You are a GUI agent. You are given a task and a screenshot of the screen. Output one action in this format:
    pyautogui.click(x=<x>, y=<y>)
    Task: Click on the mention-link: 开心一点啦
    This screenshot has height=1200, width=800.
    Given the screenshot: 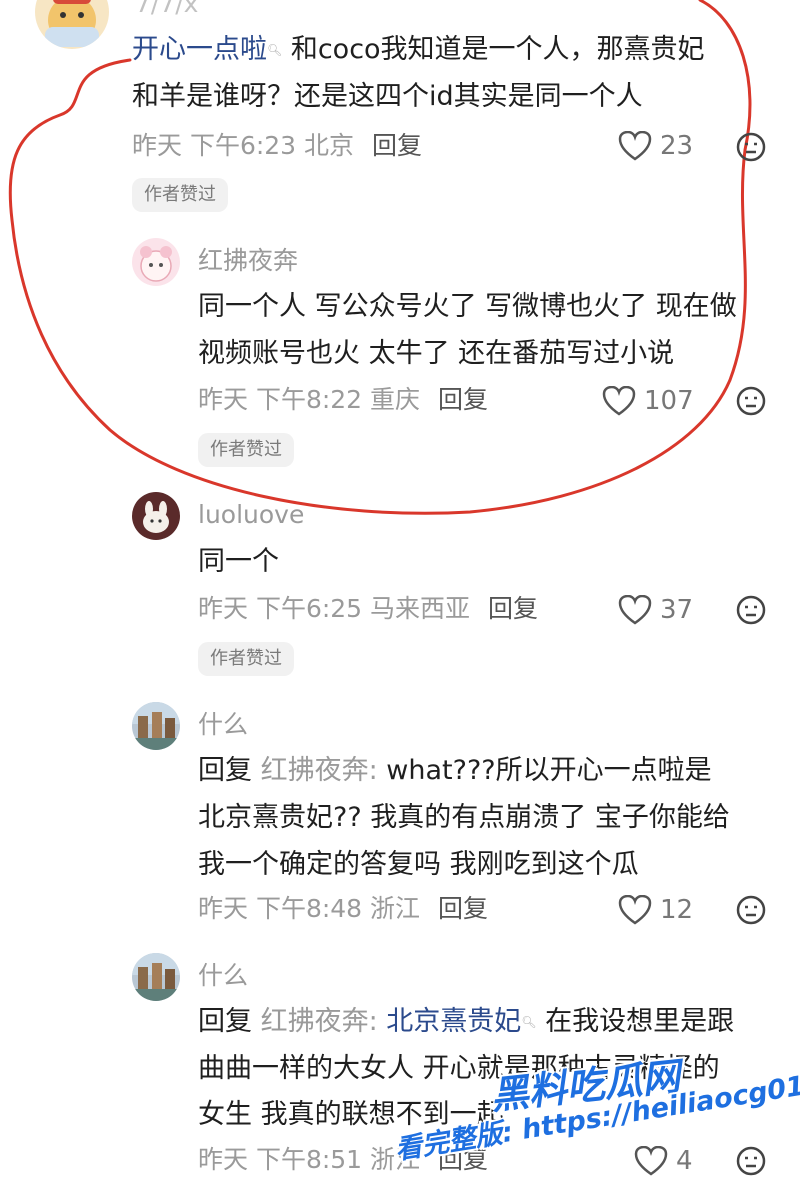 What is the action you would take?
    pyautogui.click(x=199, y=49)
    